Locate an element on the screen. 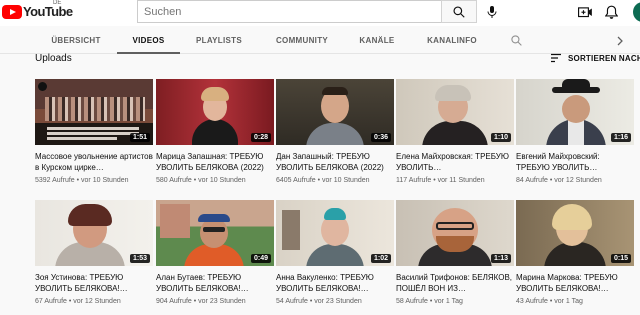 The width and height of the screenshot is (640, 315). tab-uebersicht: ÜBERSICHT is located at coordinates (76, 40).